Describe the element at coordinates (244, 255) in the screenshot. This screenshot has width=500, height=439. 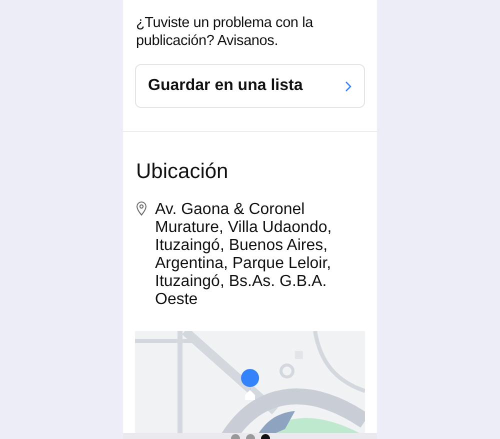
I see `address-text: Av. Gaona & Coronel Murature, Villa Udaondo, Ituzaingó, Buenos Aires, Argentina, Parque Leloir, Ituzaingó, Bs.As. G.B.A. Oeste` at that location.